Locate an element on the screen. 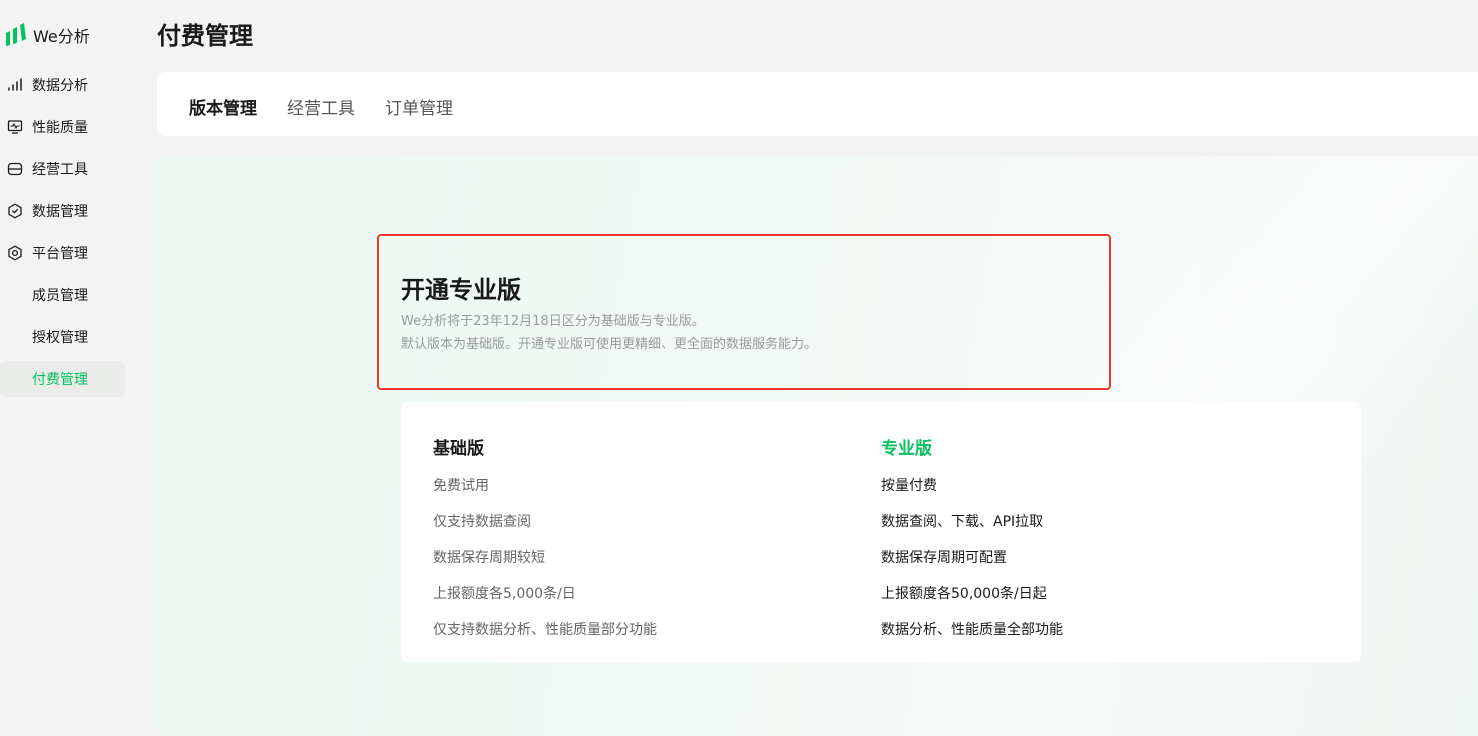 The width and height of the screenshot is (1478, 736). plan-pro-feature: 数据查阅、下载、API拉取 is located at coordinates (962, 522).